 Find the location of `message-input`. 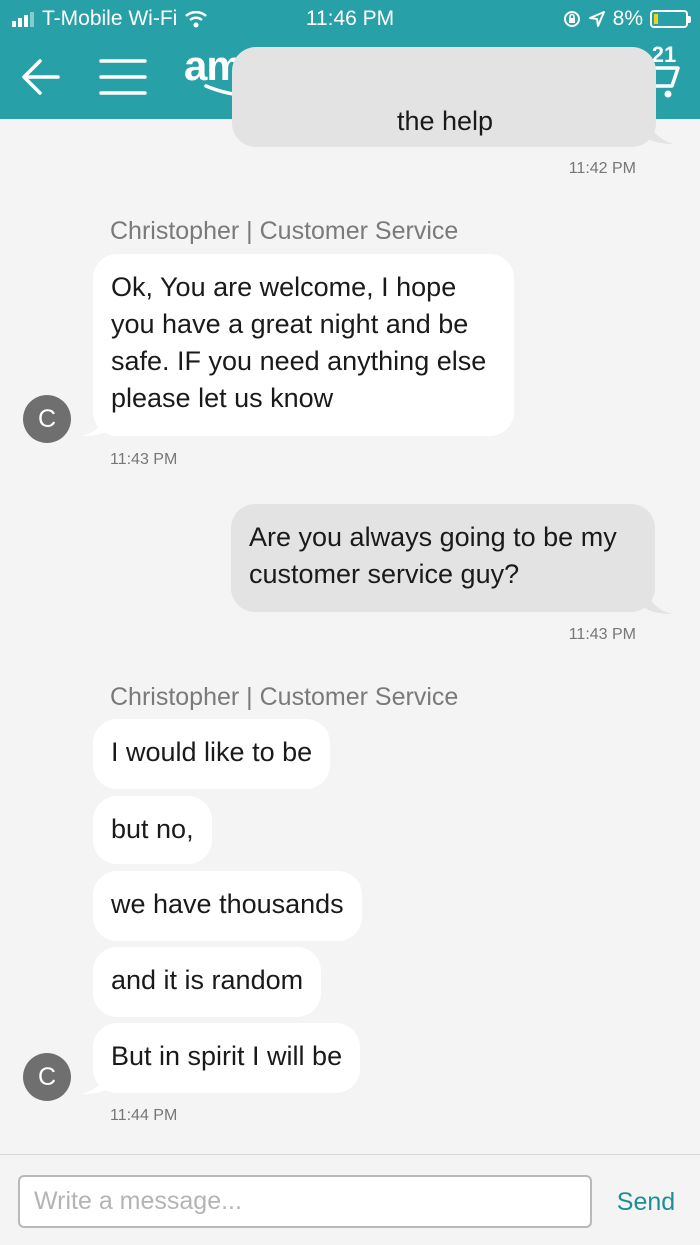

message-input is located at coordinates (305, 1201).